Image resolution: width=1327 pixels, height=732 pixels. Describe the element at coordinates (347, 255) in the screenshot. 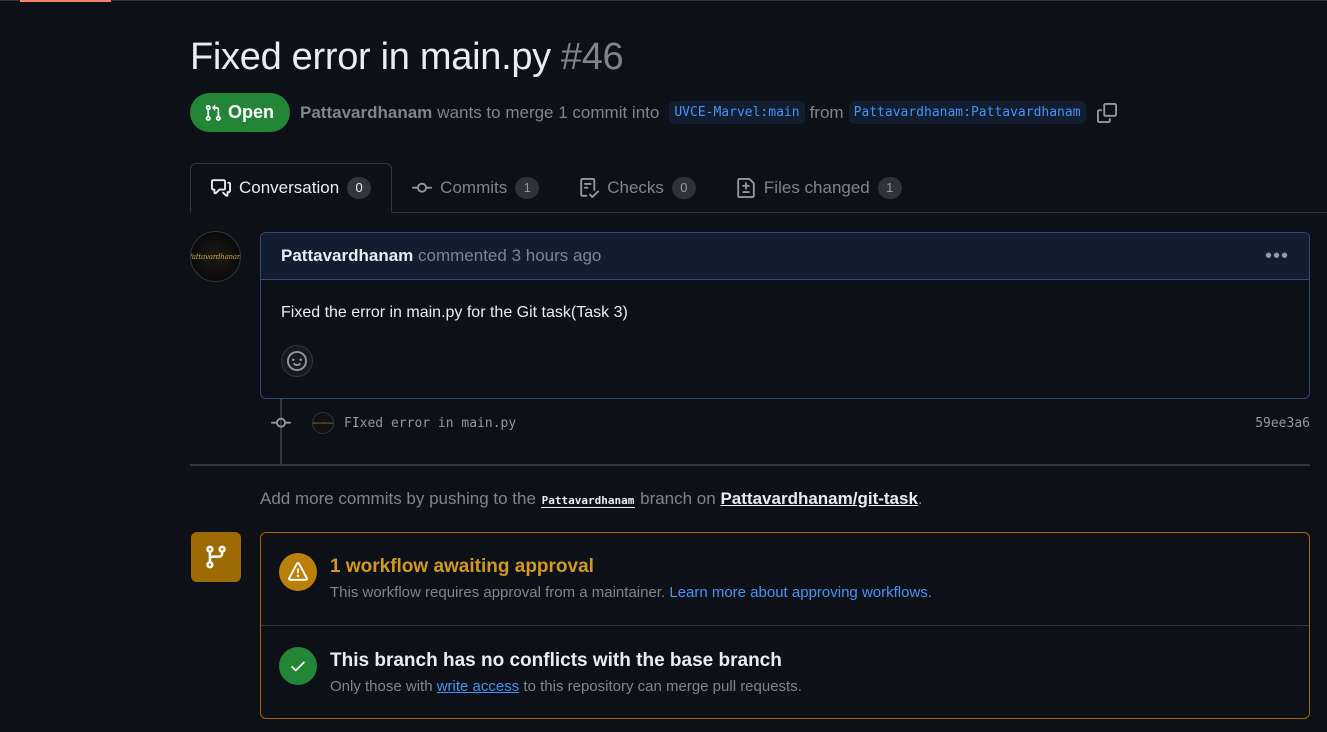

I see `comment-author: Pattavardhanam` at that location.